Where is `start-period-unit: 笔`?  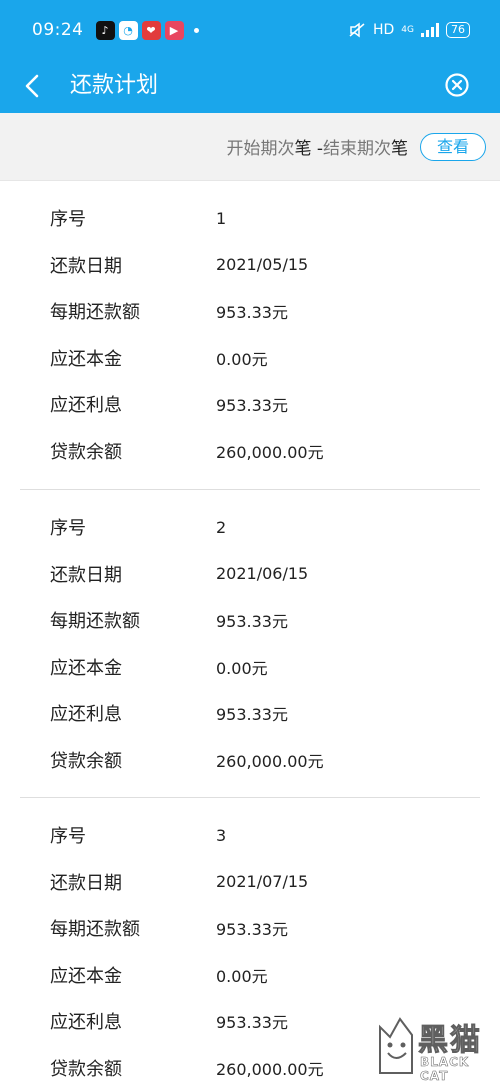 start-period-unit: 笔 is located at coordinates (302, 149).